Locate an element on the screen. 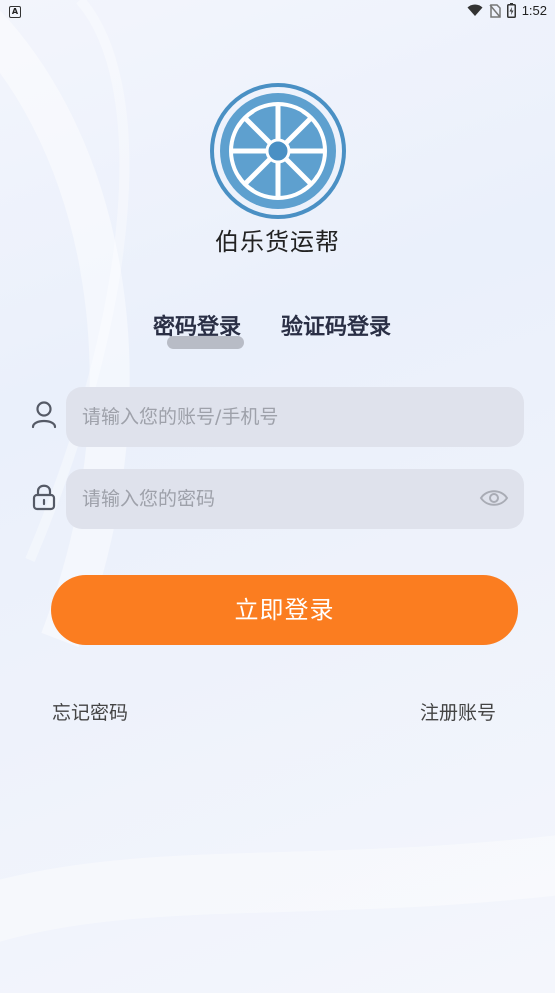 The width and height of the screenshot is (555, 993). status-bar: A 1:52 is located at coordinates (277, 13).